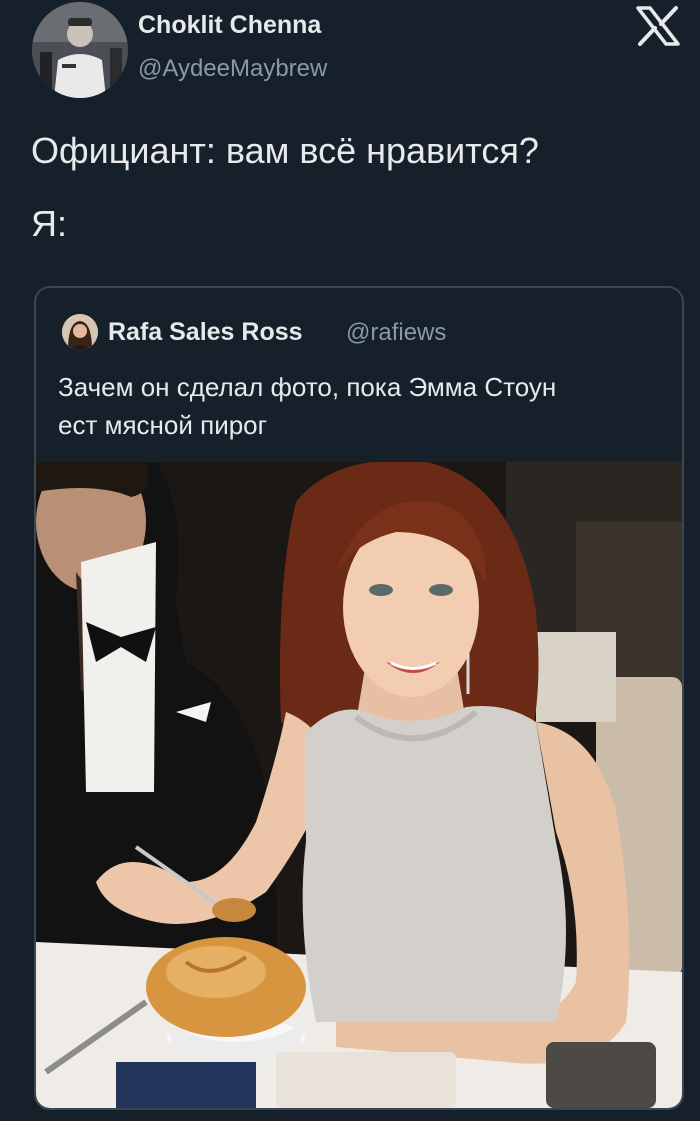 Image resolution: width=700 pixels, height=1121 pixels. I want to click on author-handle: @AydeeMaybrew, so click(232, 69).